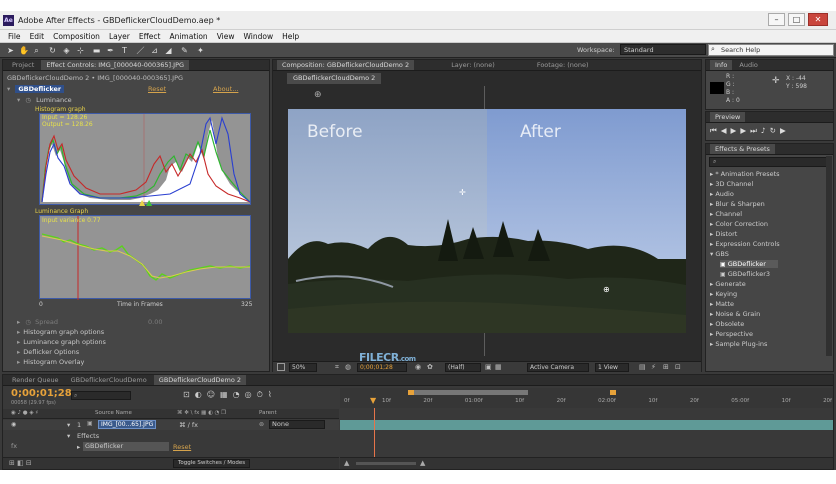 The image size is (836, 484). I want to click on last-frame-icon: ⏭, so click(755, 130).